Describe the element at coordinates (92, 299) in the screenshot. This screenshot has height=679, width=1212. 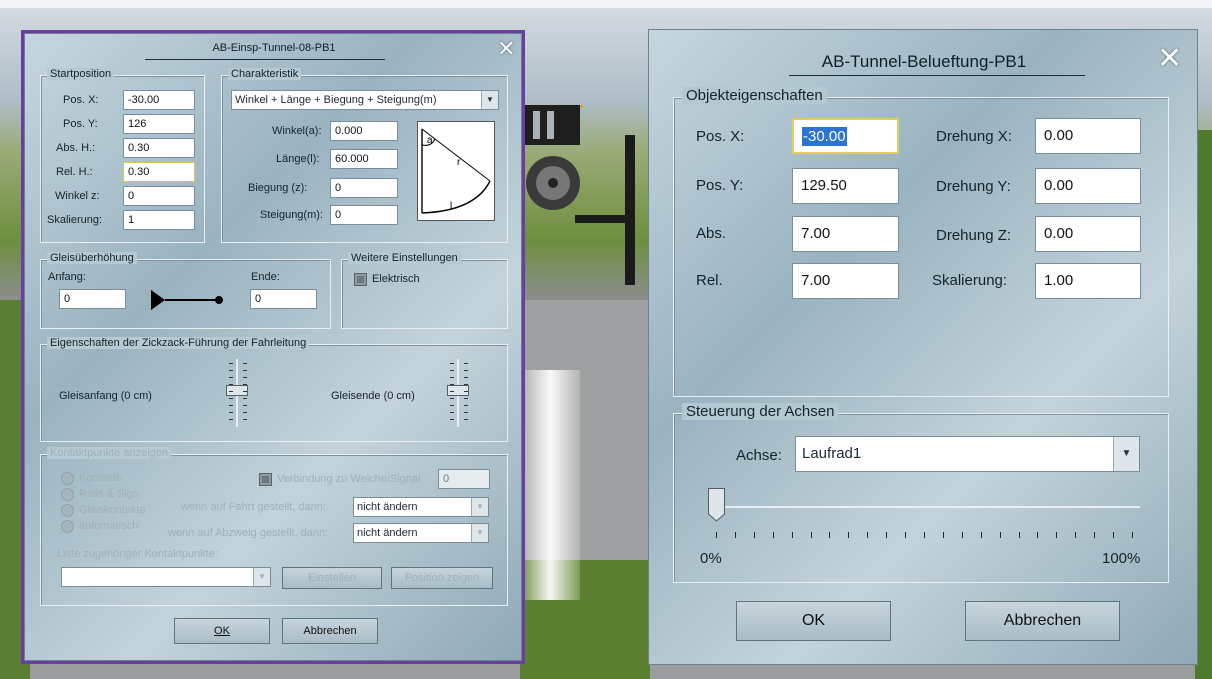
I see `anfang-input: 0` at that location.